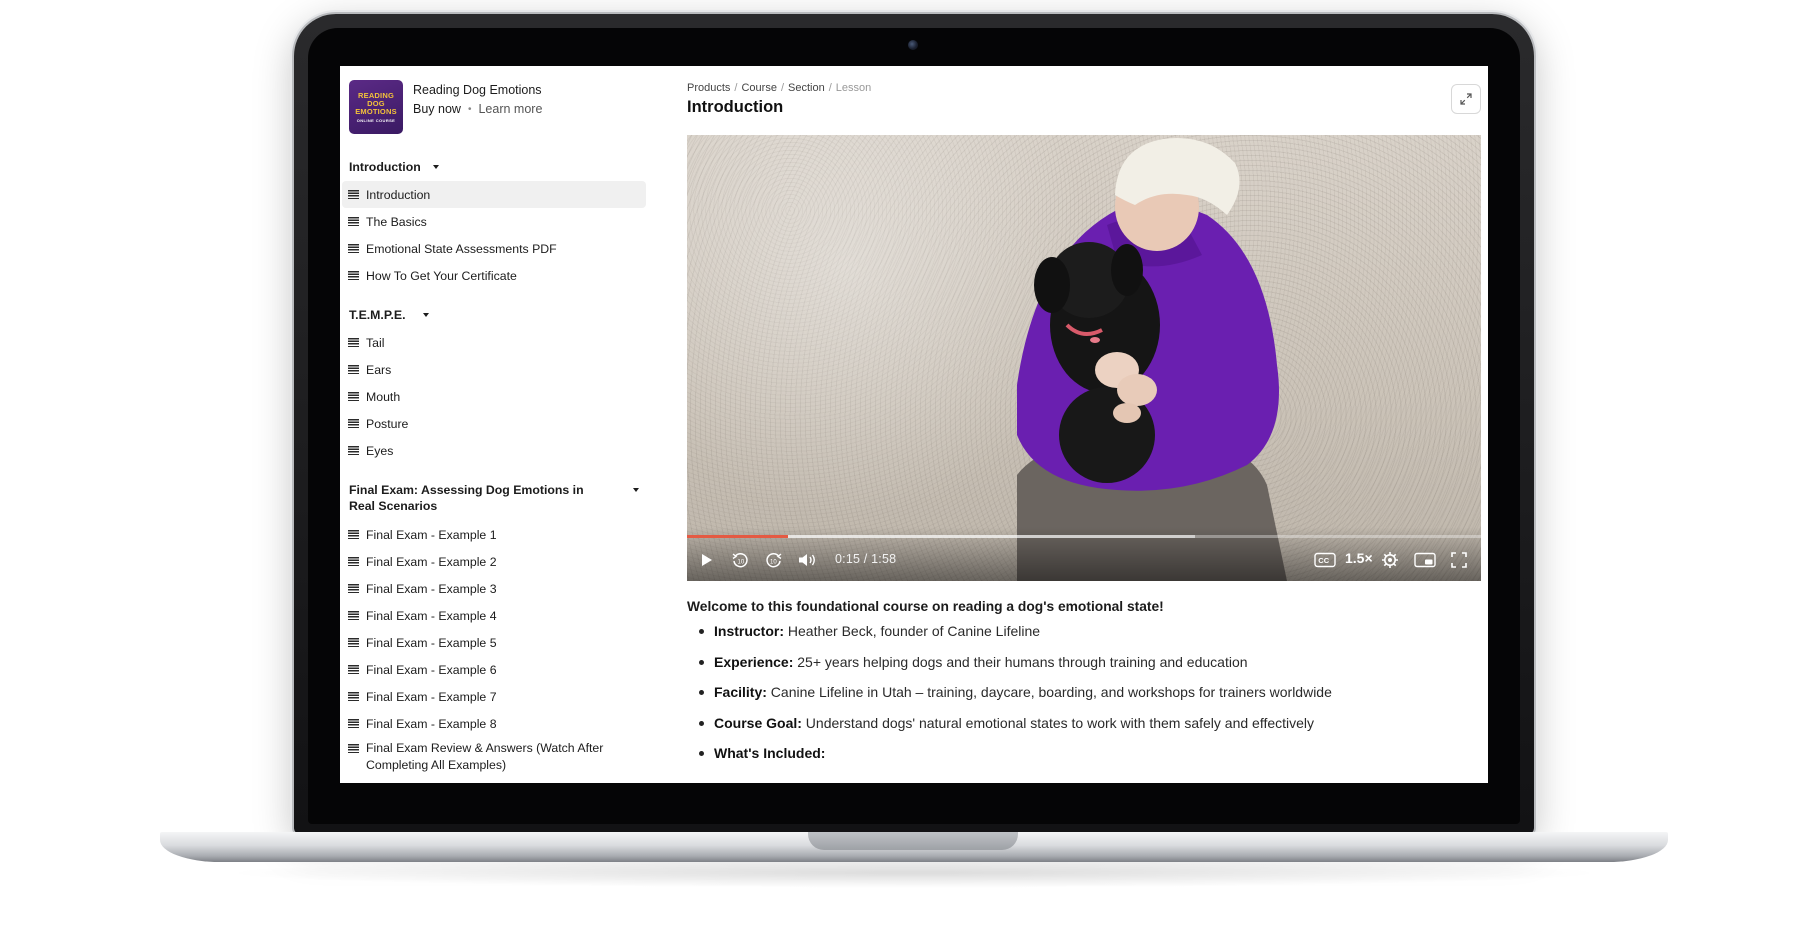  I want to click on lesson-label: Mouth, so click(383, 396).